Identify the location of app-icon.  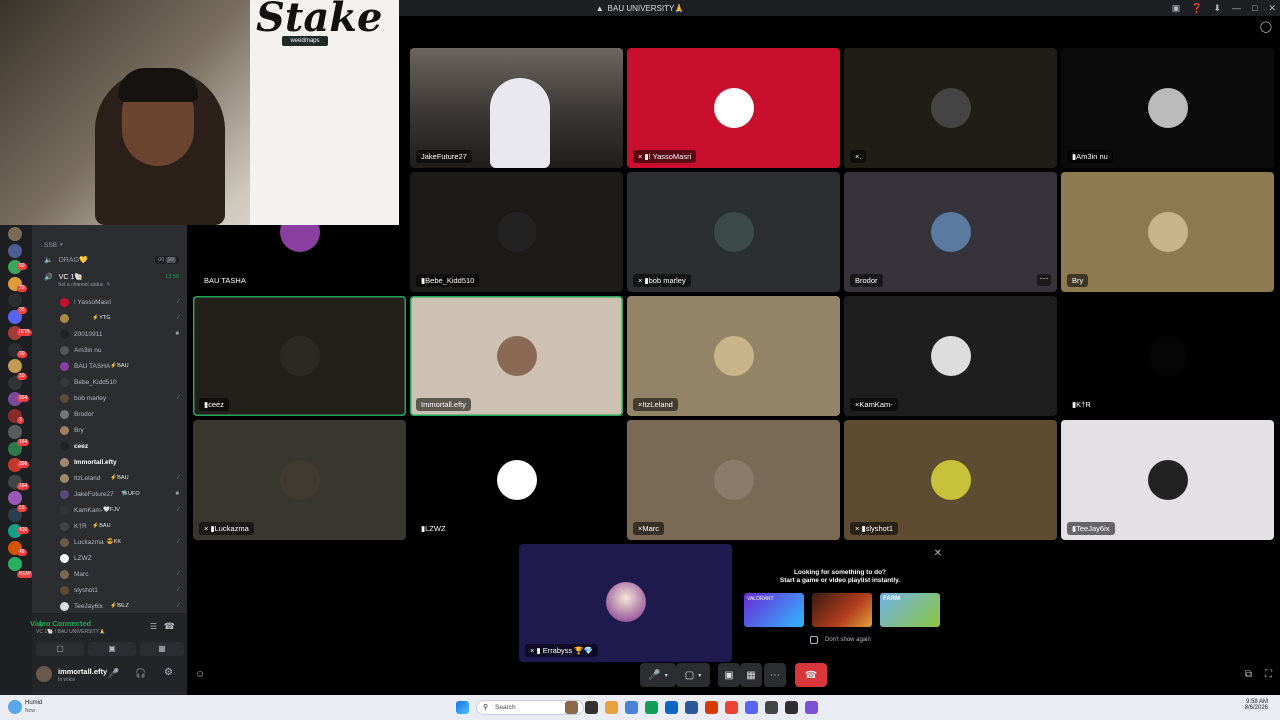
(811, 707).